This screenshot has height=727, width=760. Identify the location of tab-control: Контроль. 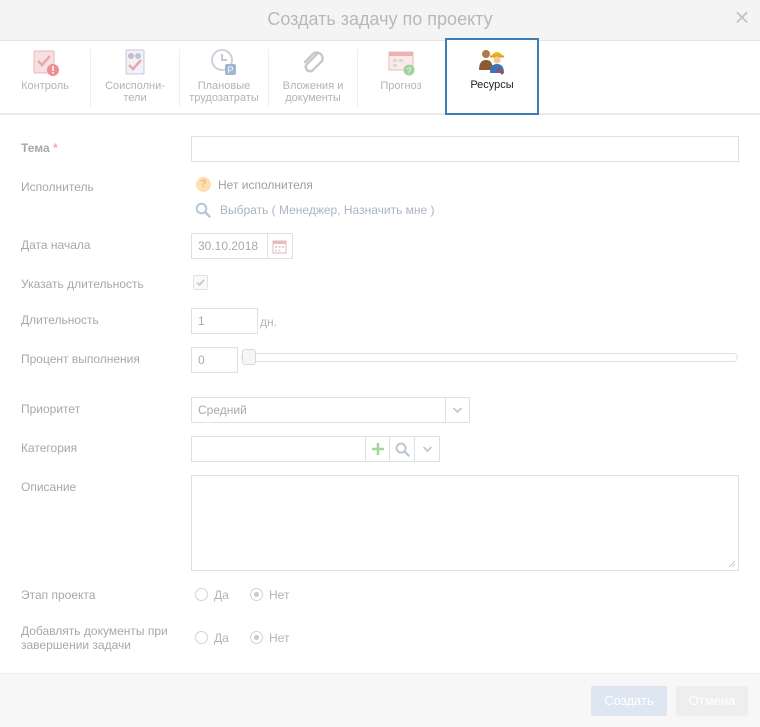
(45, 77).